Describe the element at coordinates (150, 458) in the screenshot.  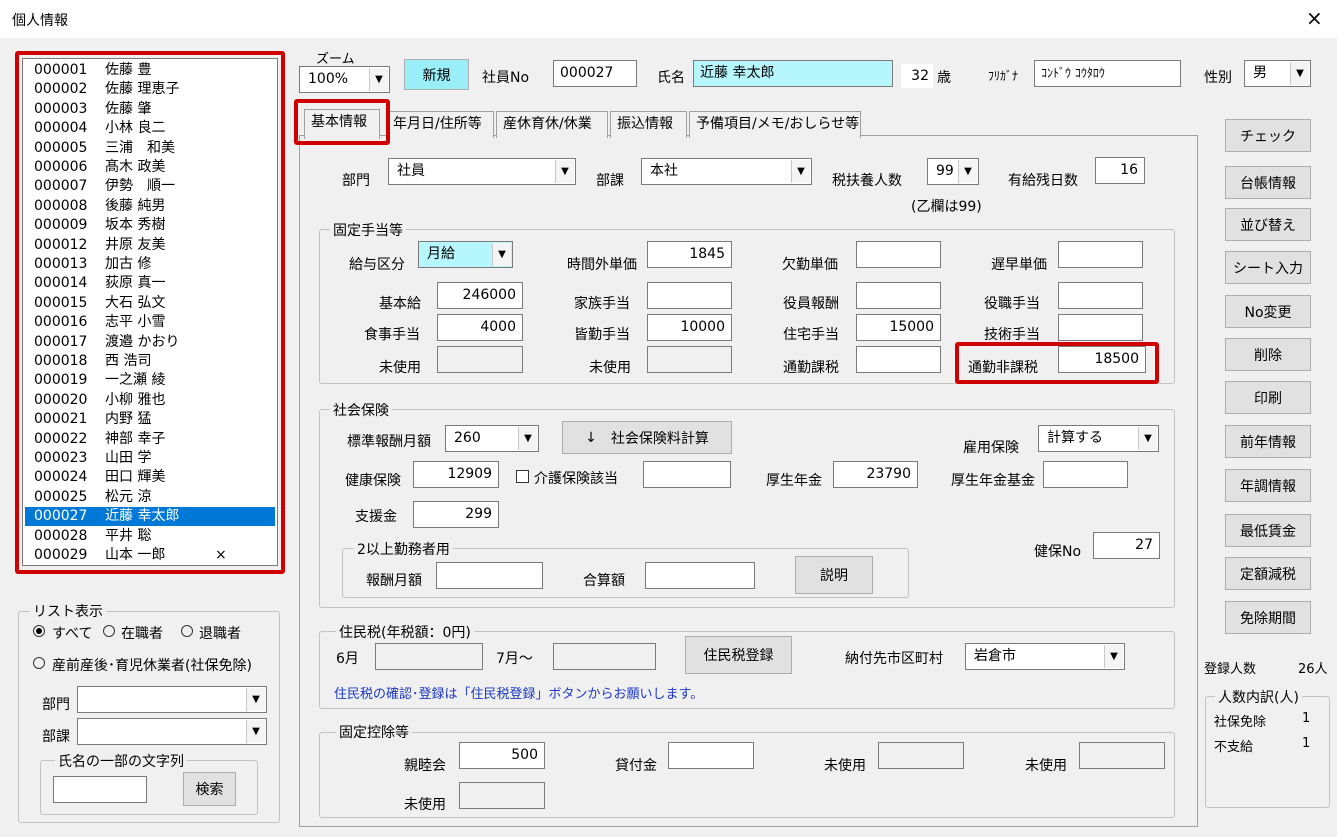
I see `employee-row: 000023 山田 学` at that location.